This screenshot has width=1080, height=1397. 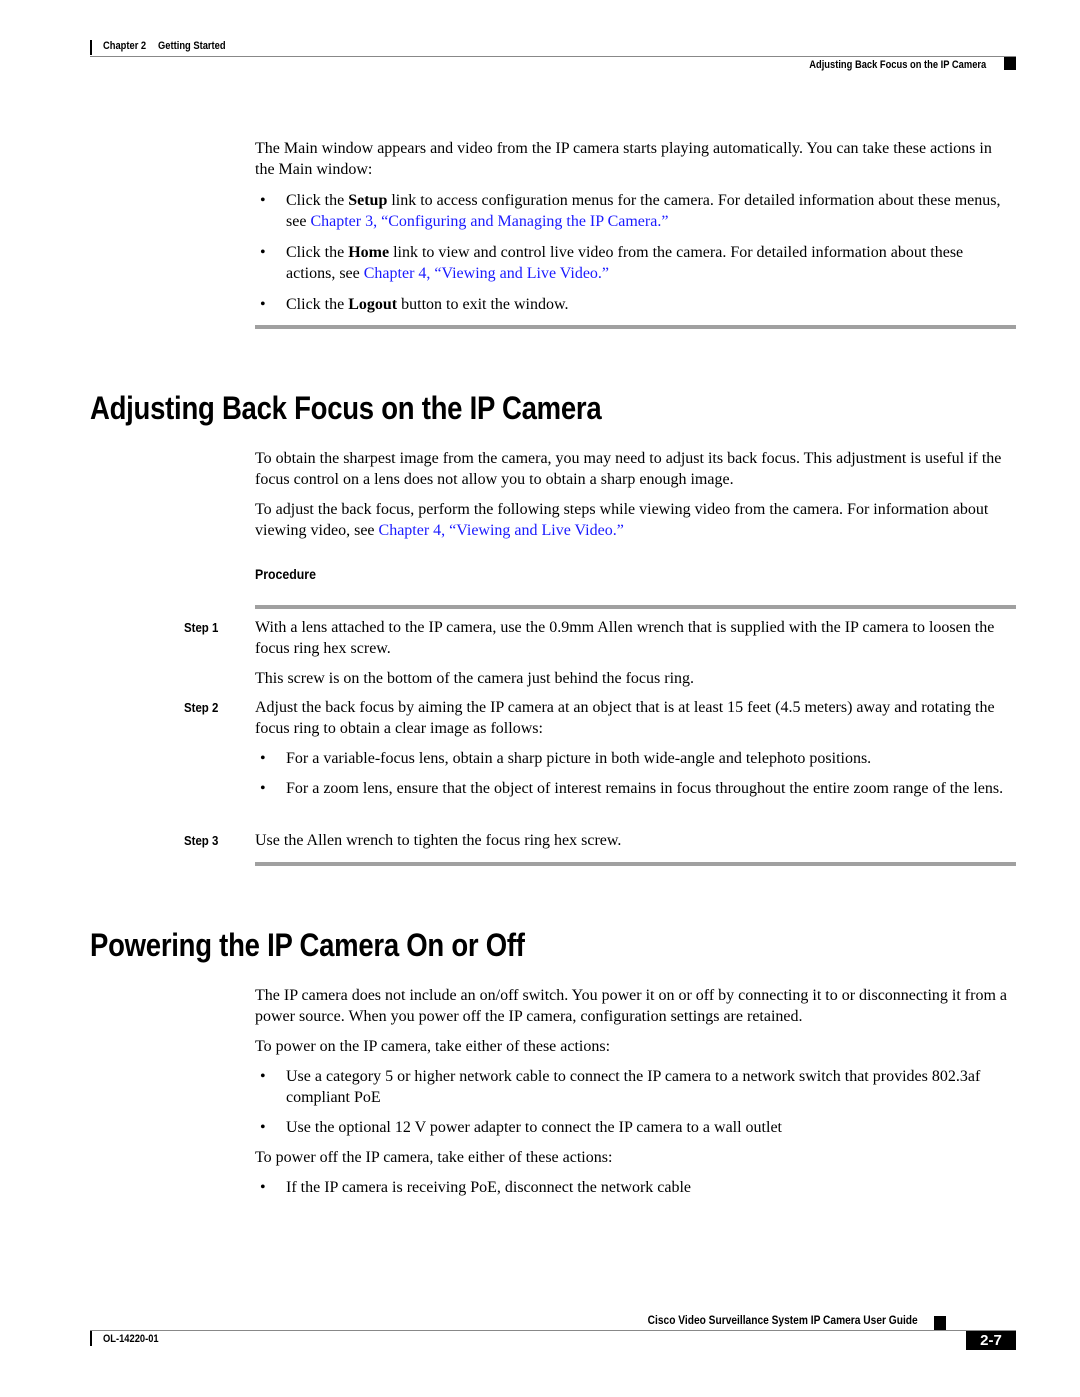 I want to click on chapter-label: Chapter 2, so click(x=125, y=46).